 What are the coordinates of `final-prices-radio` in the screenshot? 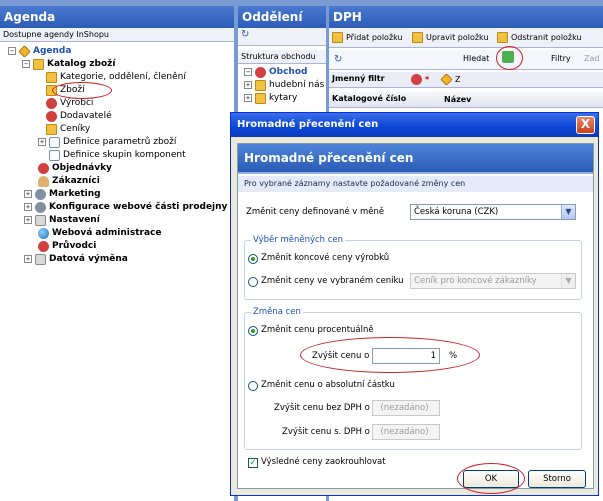 It's located at (253, 259).